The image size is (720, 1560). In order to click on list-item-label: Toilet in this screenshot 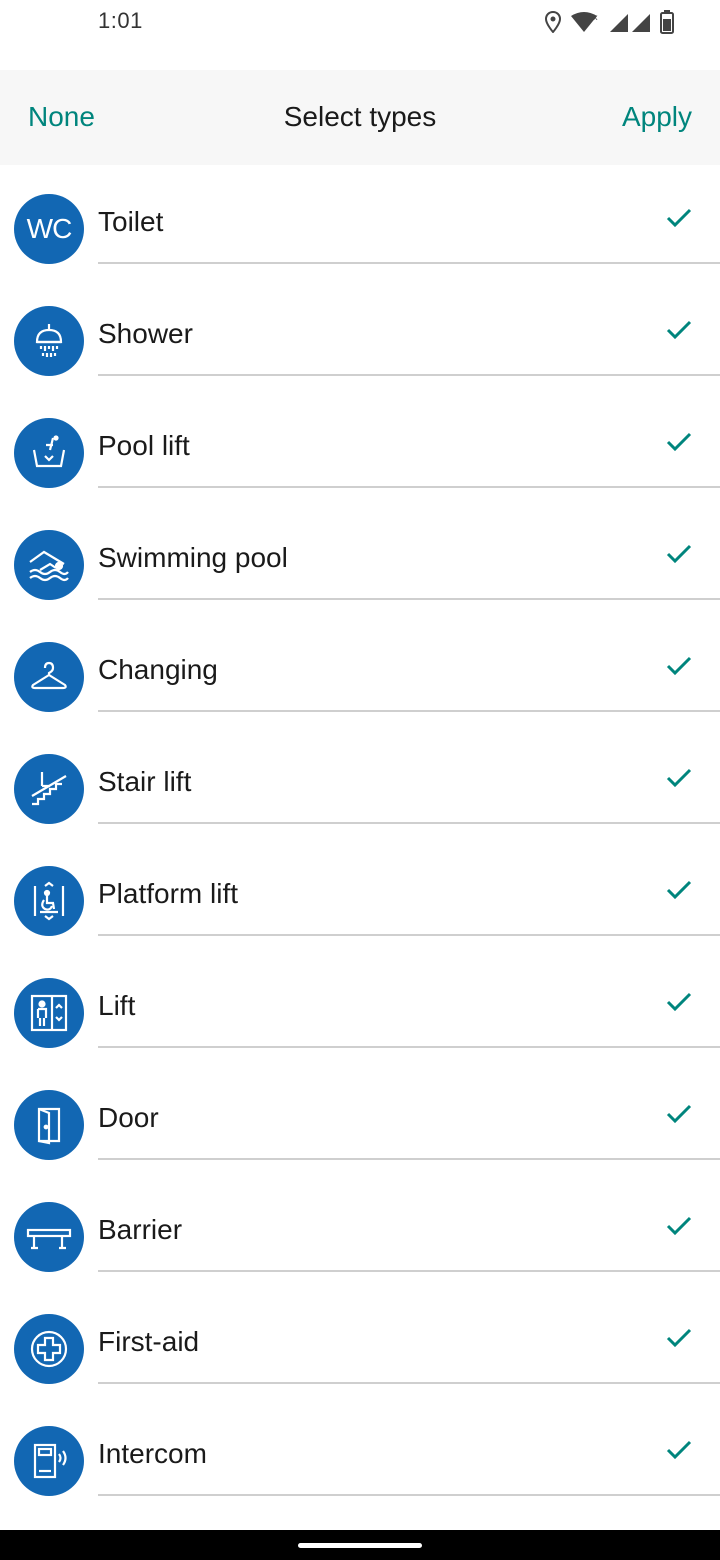, I will do `click(131, 221)`.